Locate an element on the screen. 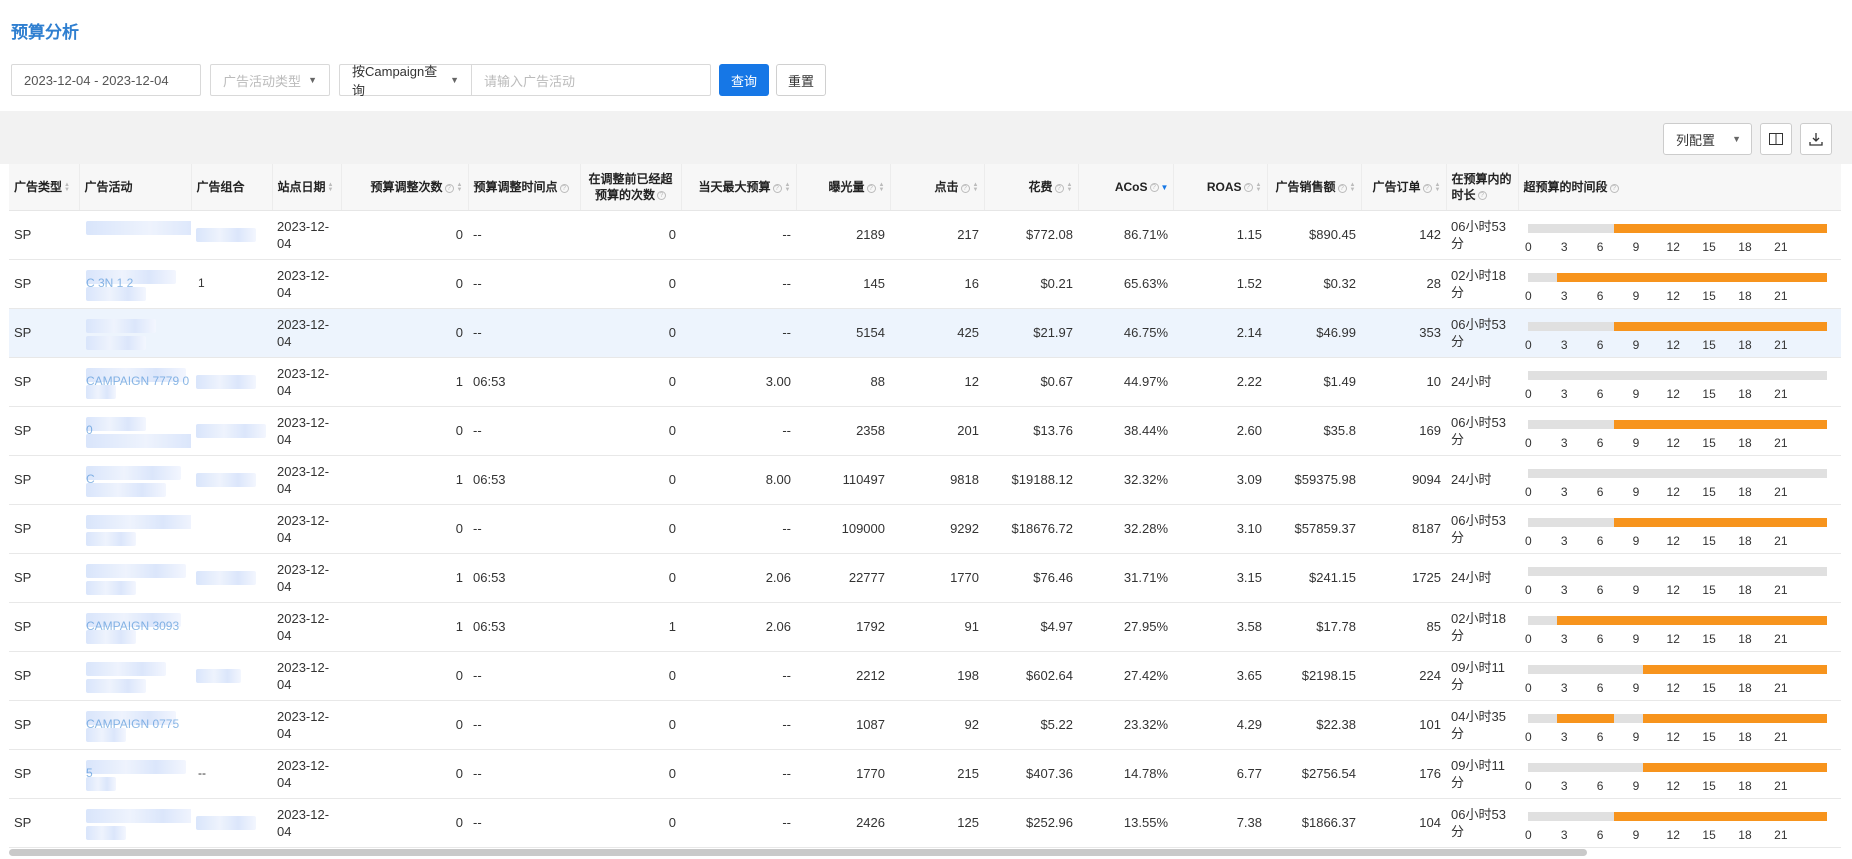 This screenshot has height=859, width=1852. campaign-type-select: 广告活动类型 ▼ is located at coordinates (270, 80).